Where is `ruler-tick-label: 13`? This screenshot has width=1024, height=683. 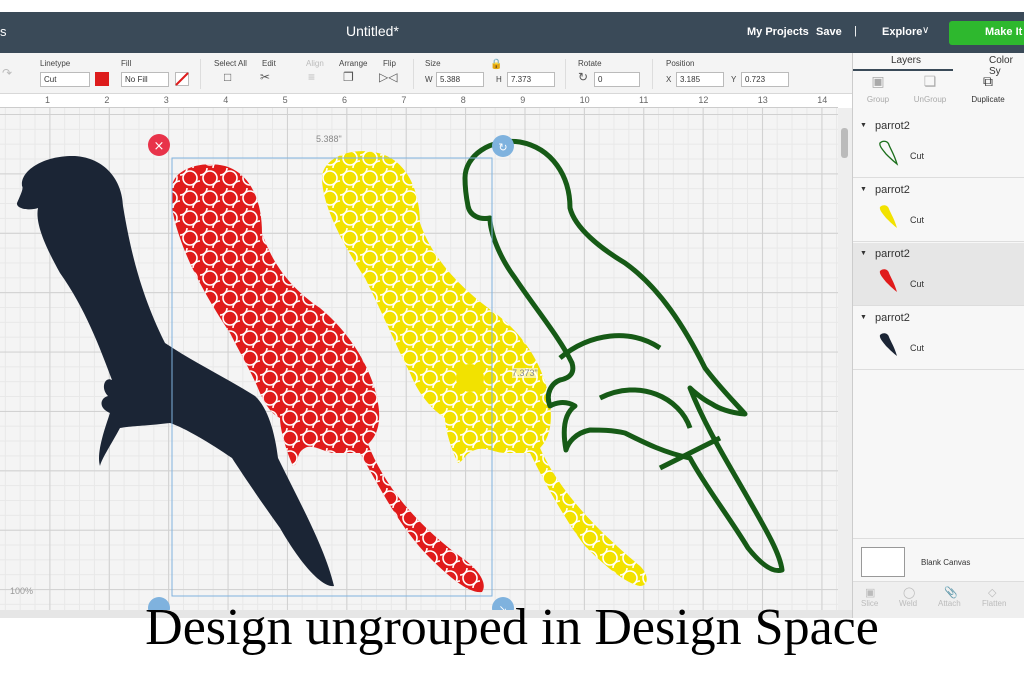
ruler-tick-label: 13 is located at coordinates (762, 100).